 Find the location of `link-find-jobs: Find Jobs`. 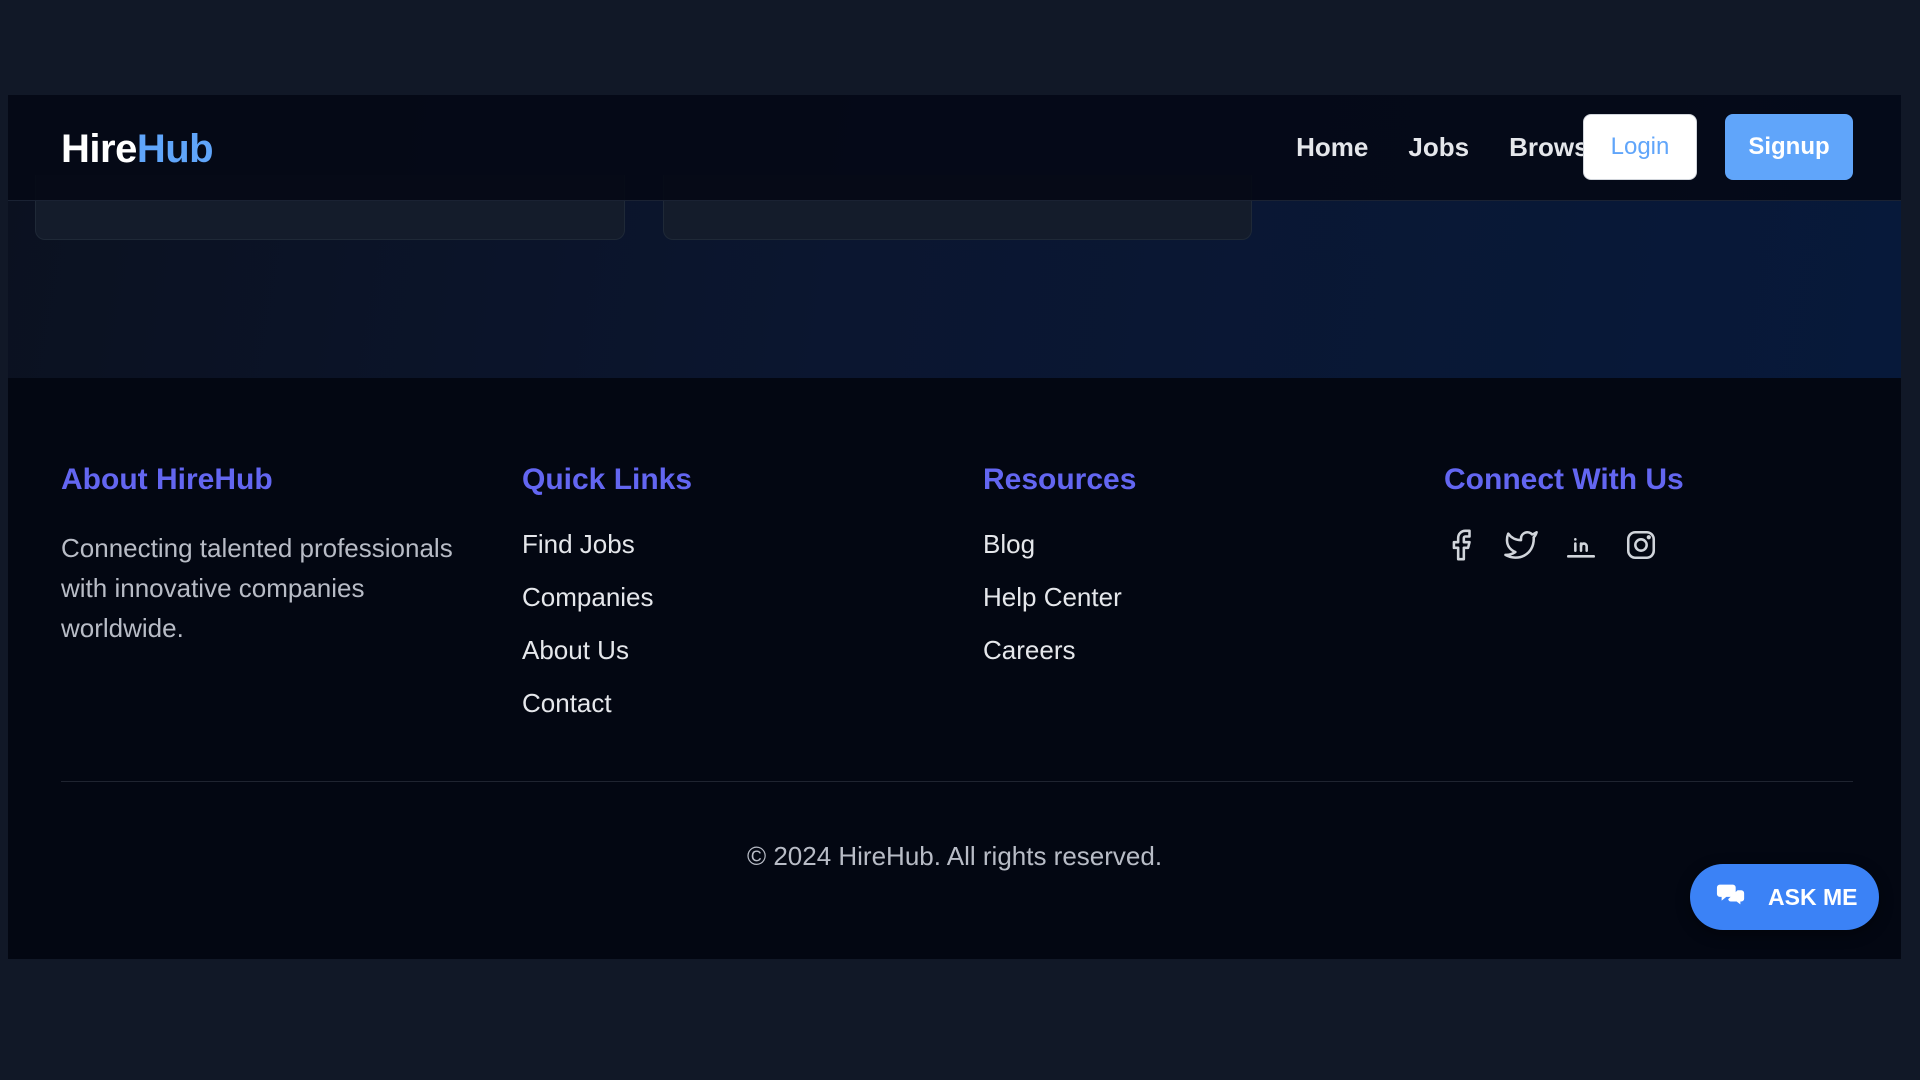

link-find-jobs: Find Jobs is located at coordinates (578, 544).